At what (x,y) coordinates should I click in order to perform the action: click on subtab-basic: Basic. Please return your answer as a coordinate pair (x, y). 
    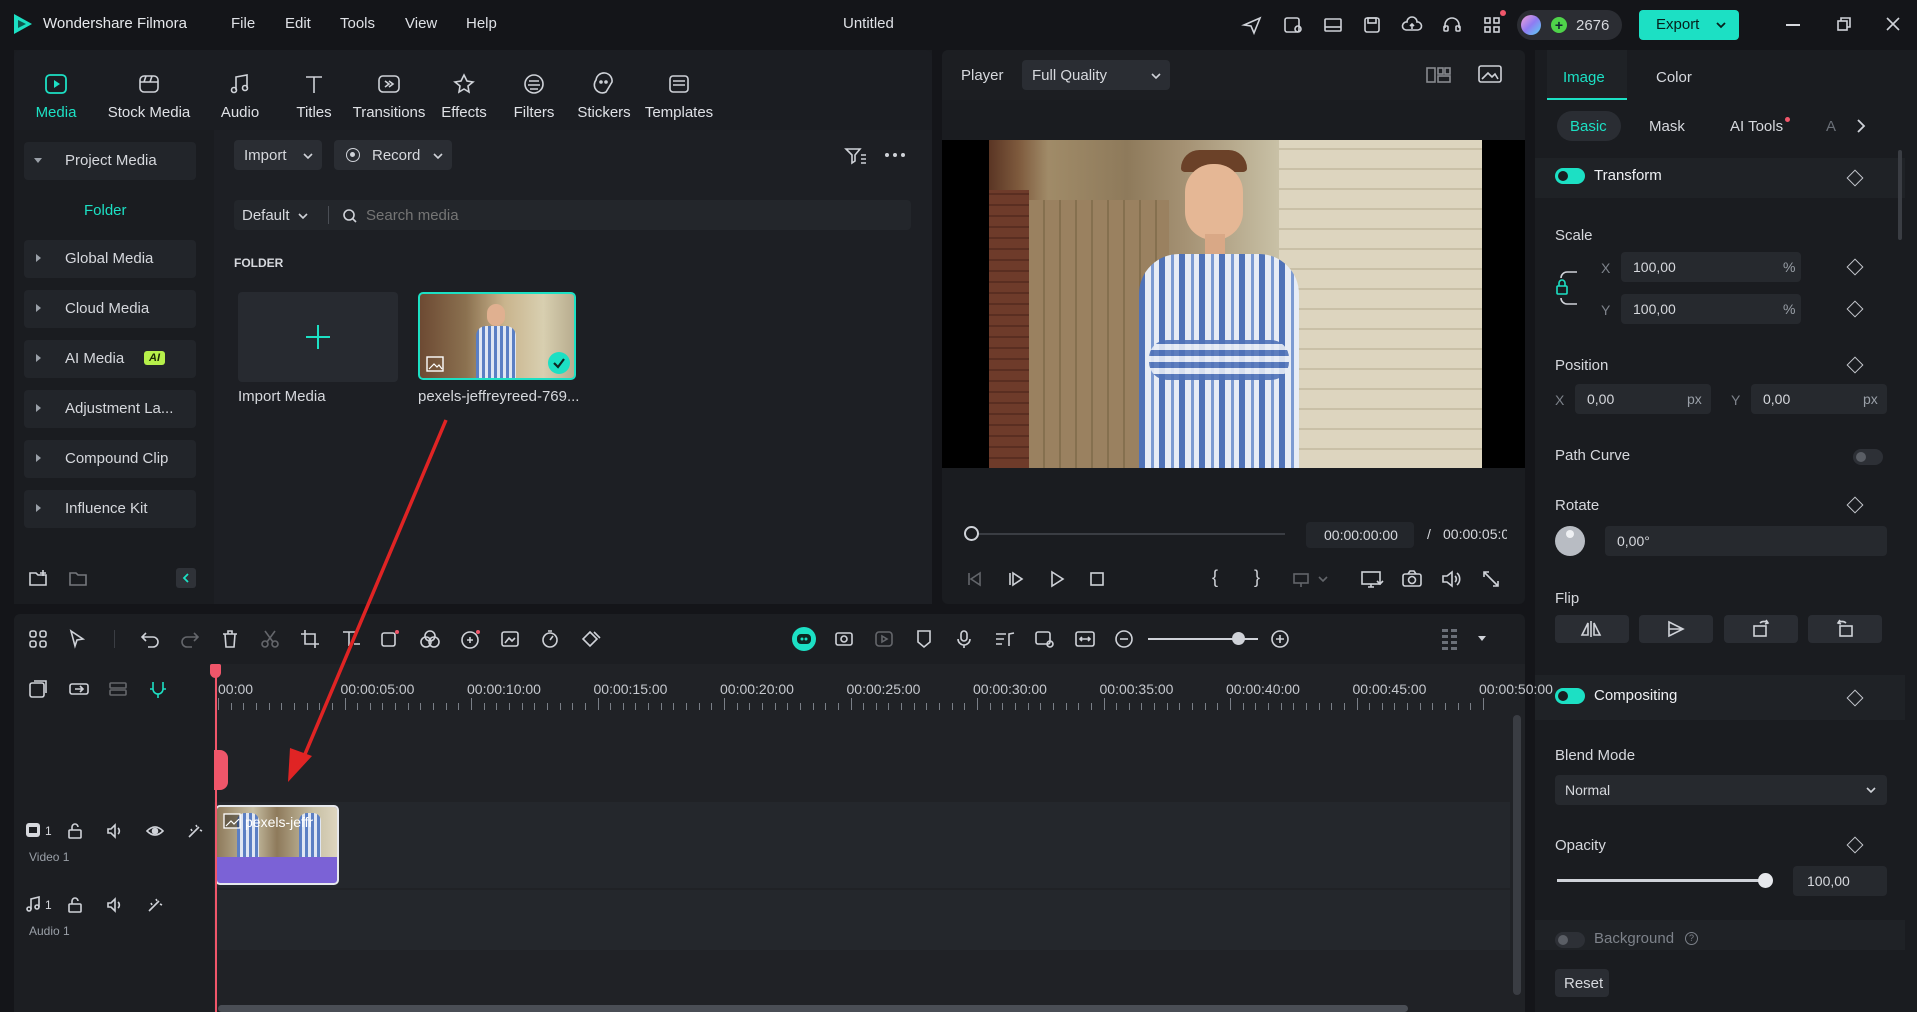
    Looking at the image, I should click on (1589, 126).